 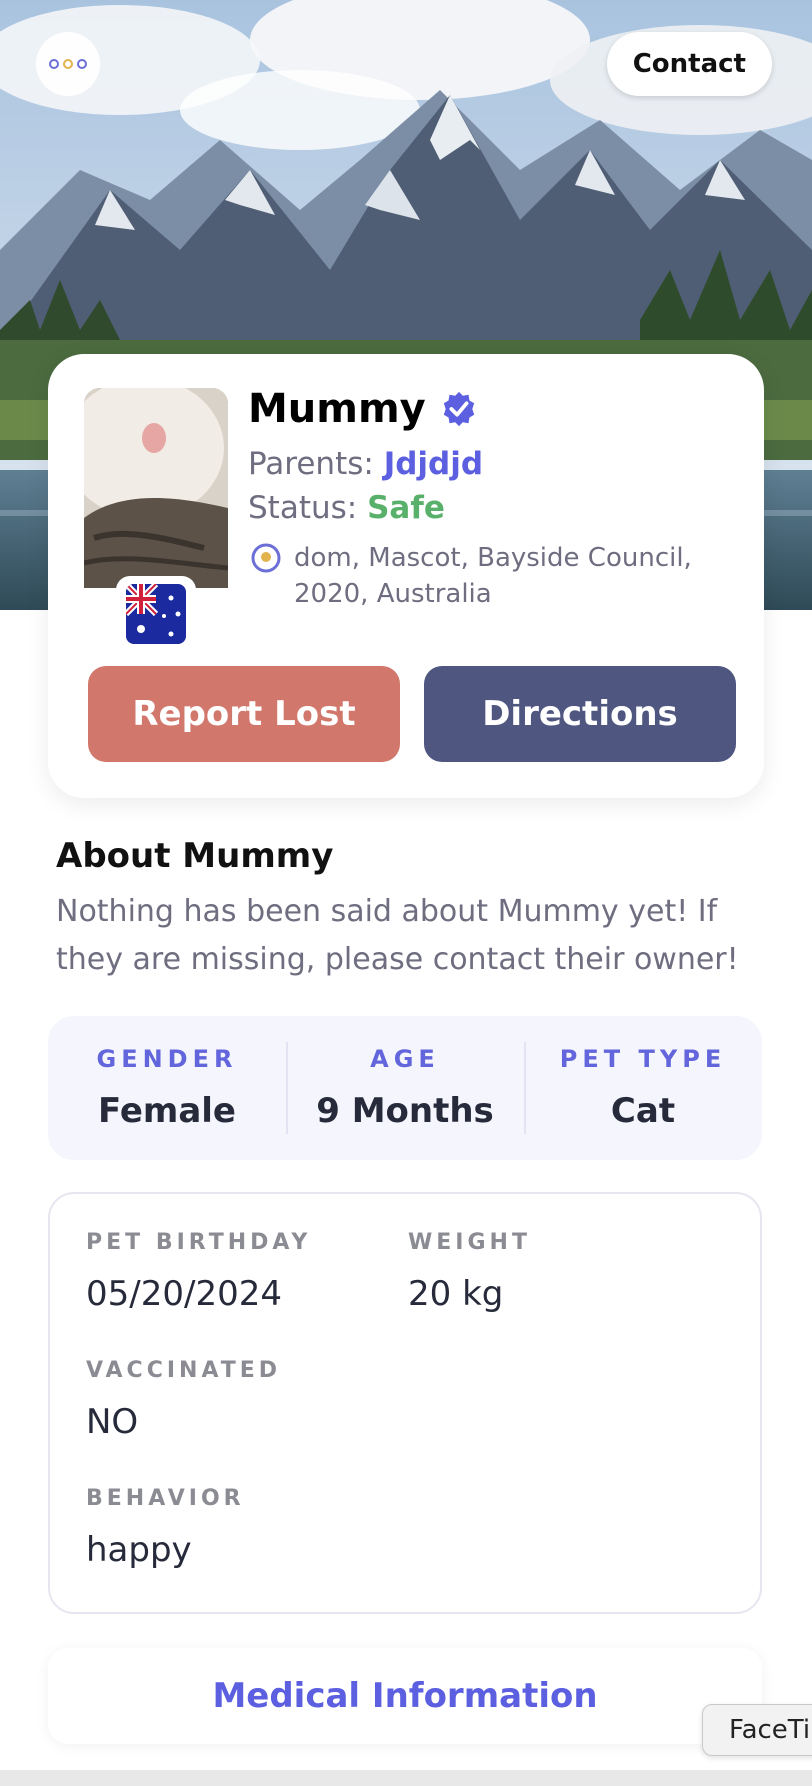 I want to click on stat-gender: GENDER Female, so click(x=167, y=1088).